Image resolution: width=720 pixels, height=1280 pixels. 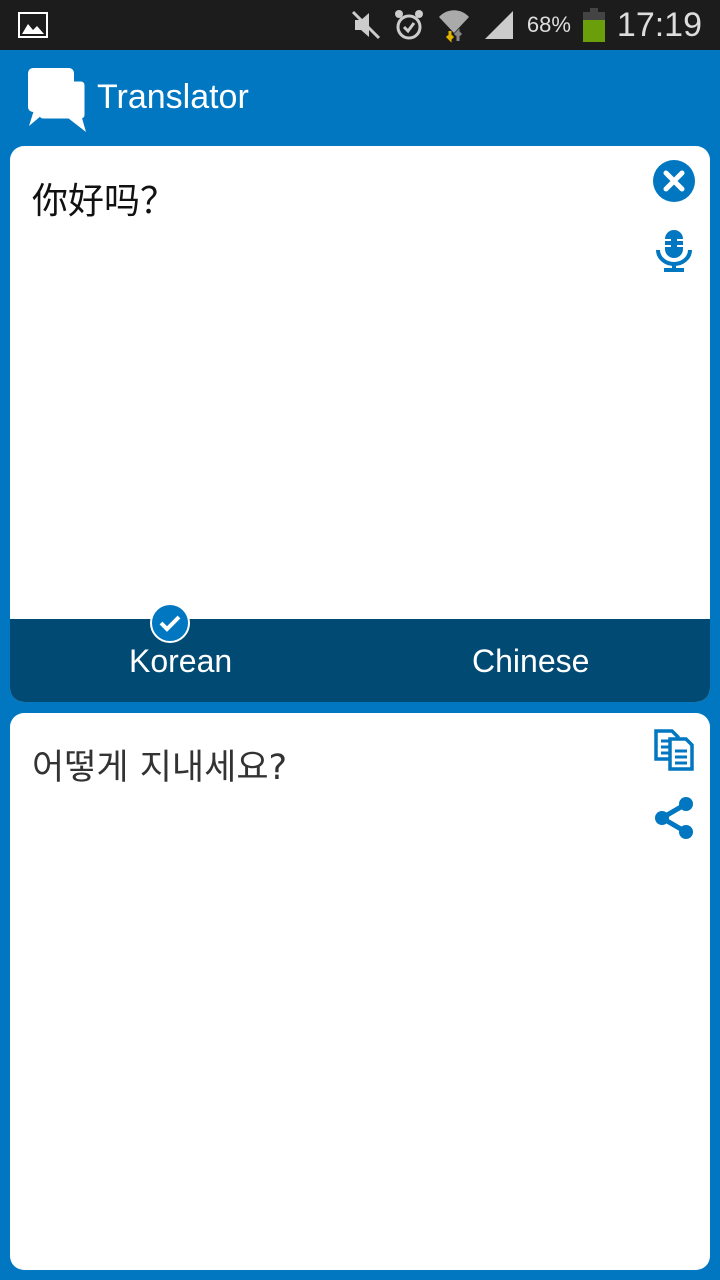 I want to click on clock: 17:19, so click(x=659, y=24).